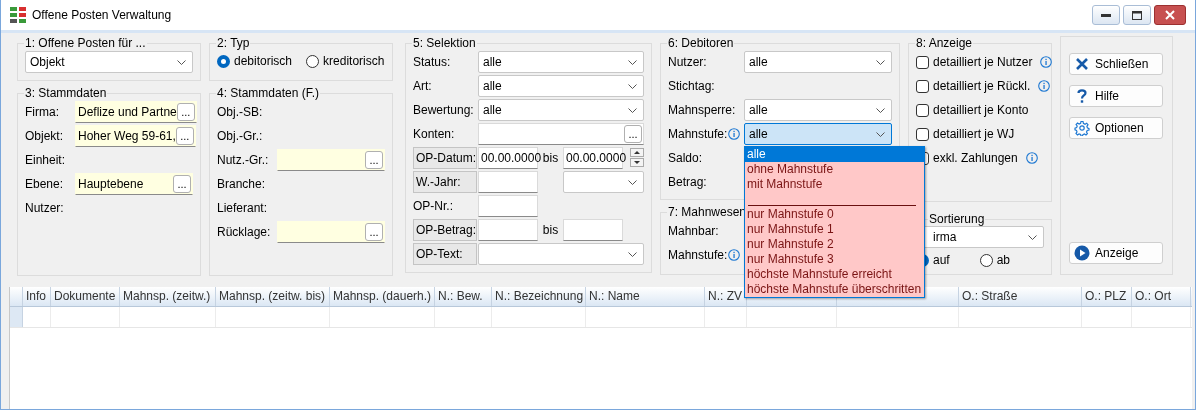  What do you see at coordinates (637, 158) in the screenshot?
I see `spin-button` at bounding box center [637, 158].